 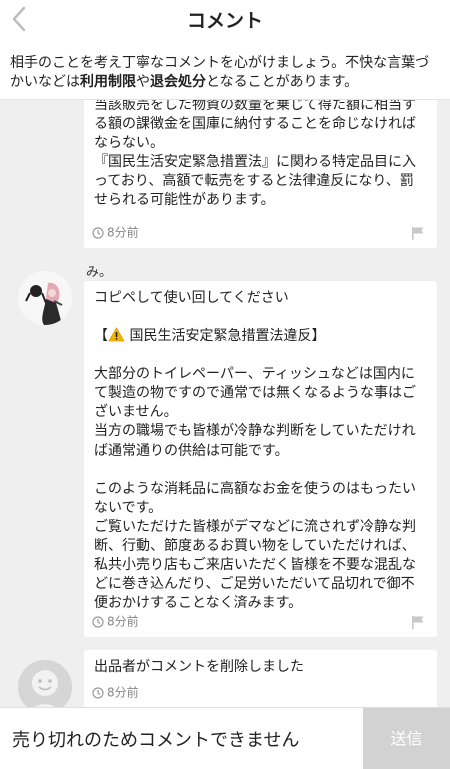 I want to click on page-title: コメント, so click(x=224, y=21).